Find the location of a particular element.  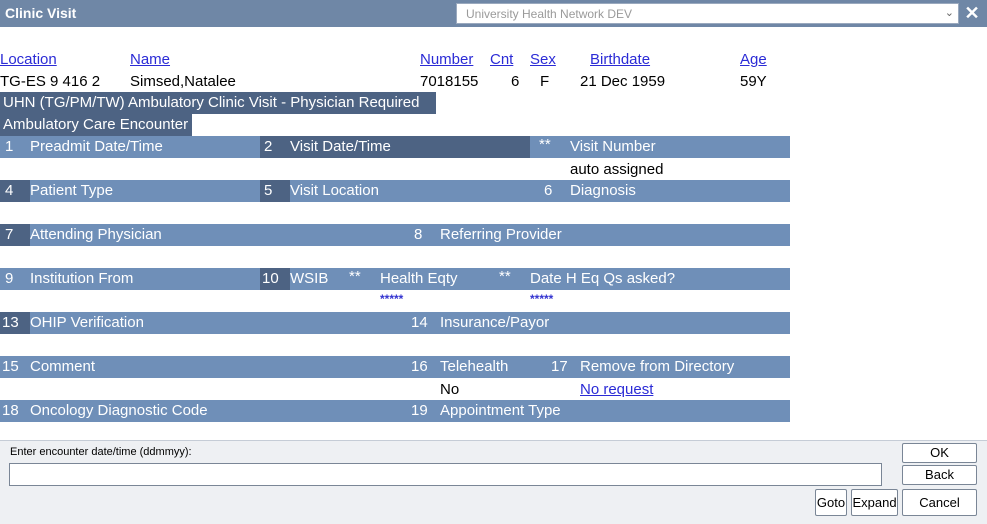

patient-location: TG-ES 9 416 2 is located at coordinates (50, 81).